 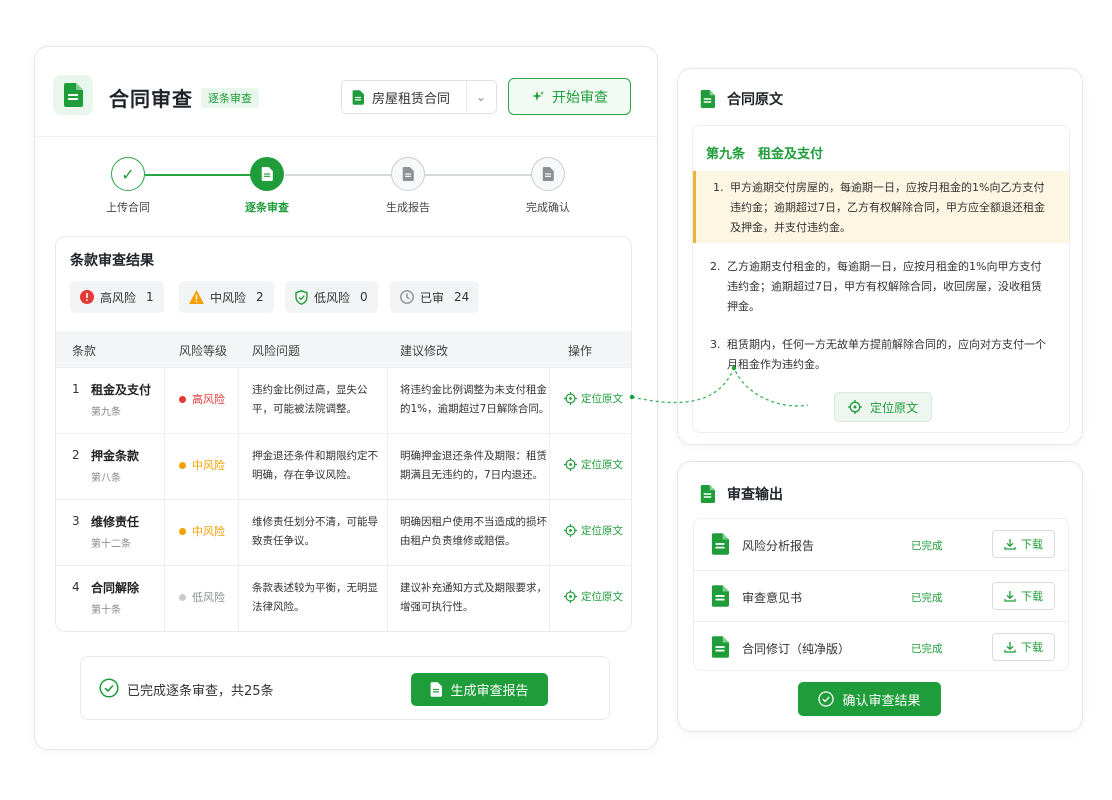 I want to click on panel-title: 合同原文, so click(x=755, y=100).